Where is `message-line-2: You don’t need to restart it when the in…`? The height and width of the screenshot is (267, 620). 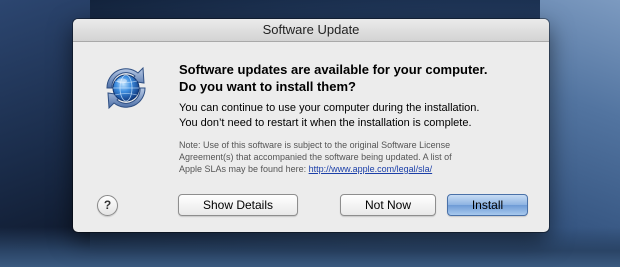
message-line-2: You don’t need to restart it when the in… is located at coordinates (325, 123).